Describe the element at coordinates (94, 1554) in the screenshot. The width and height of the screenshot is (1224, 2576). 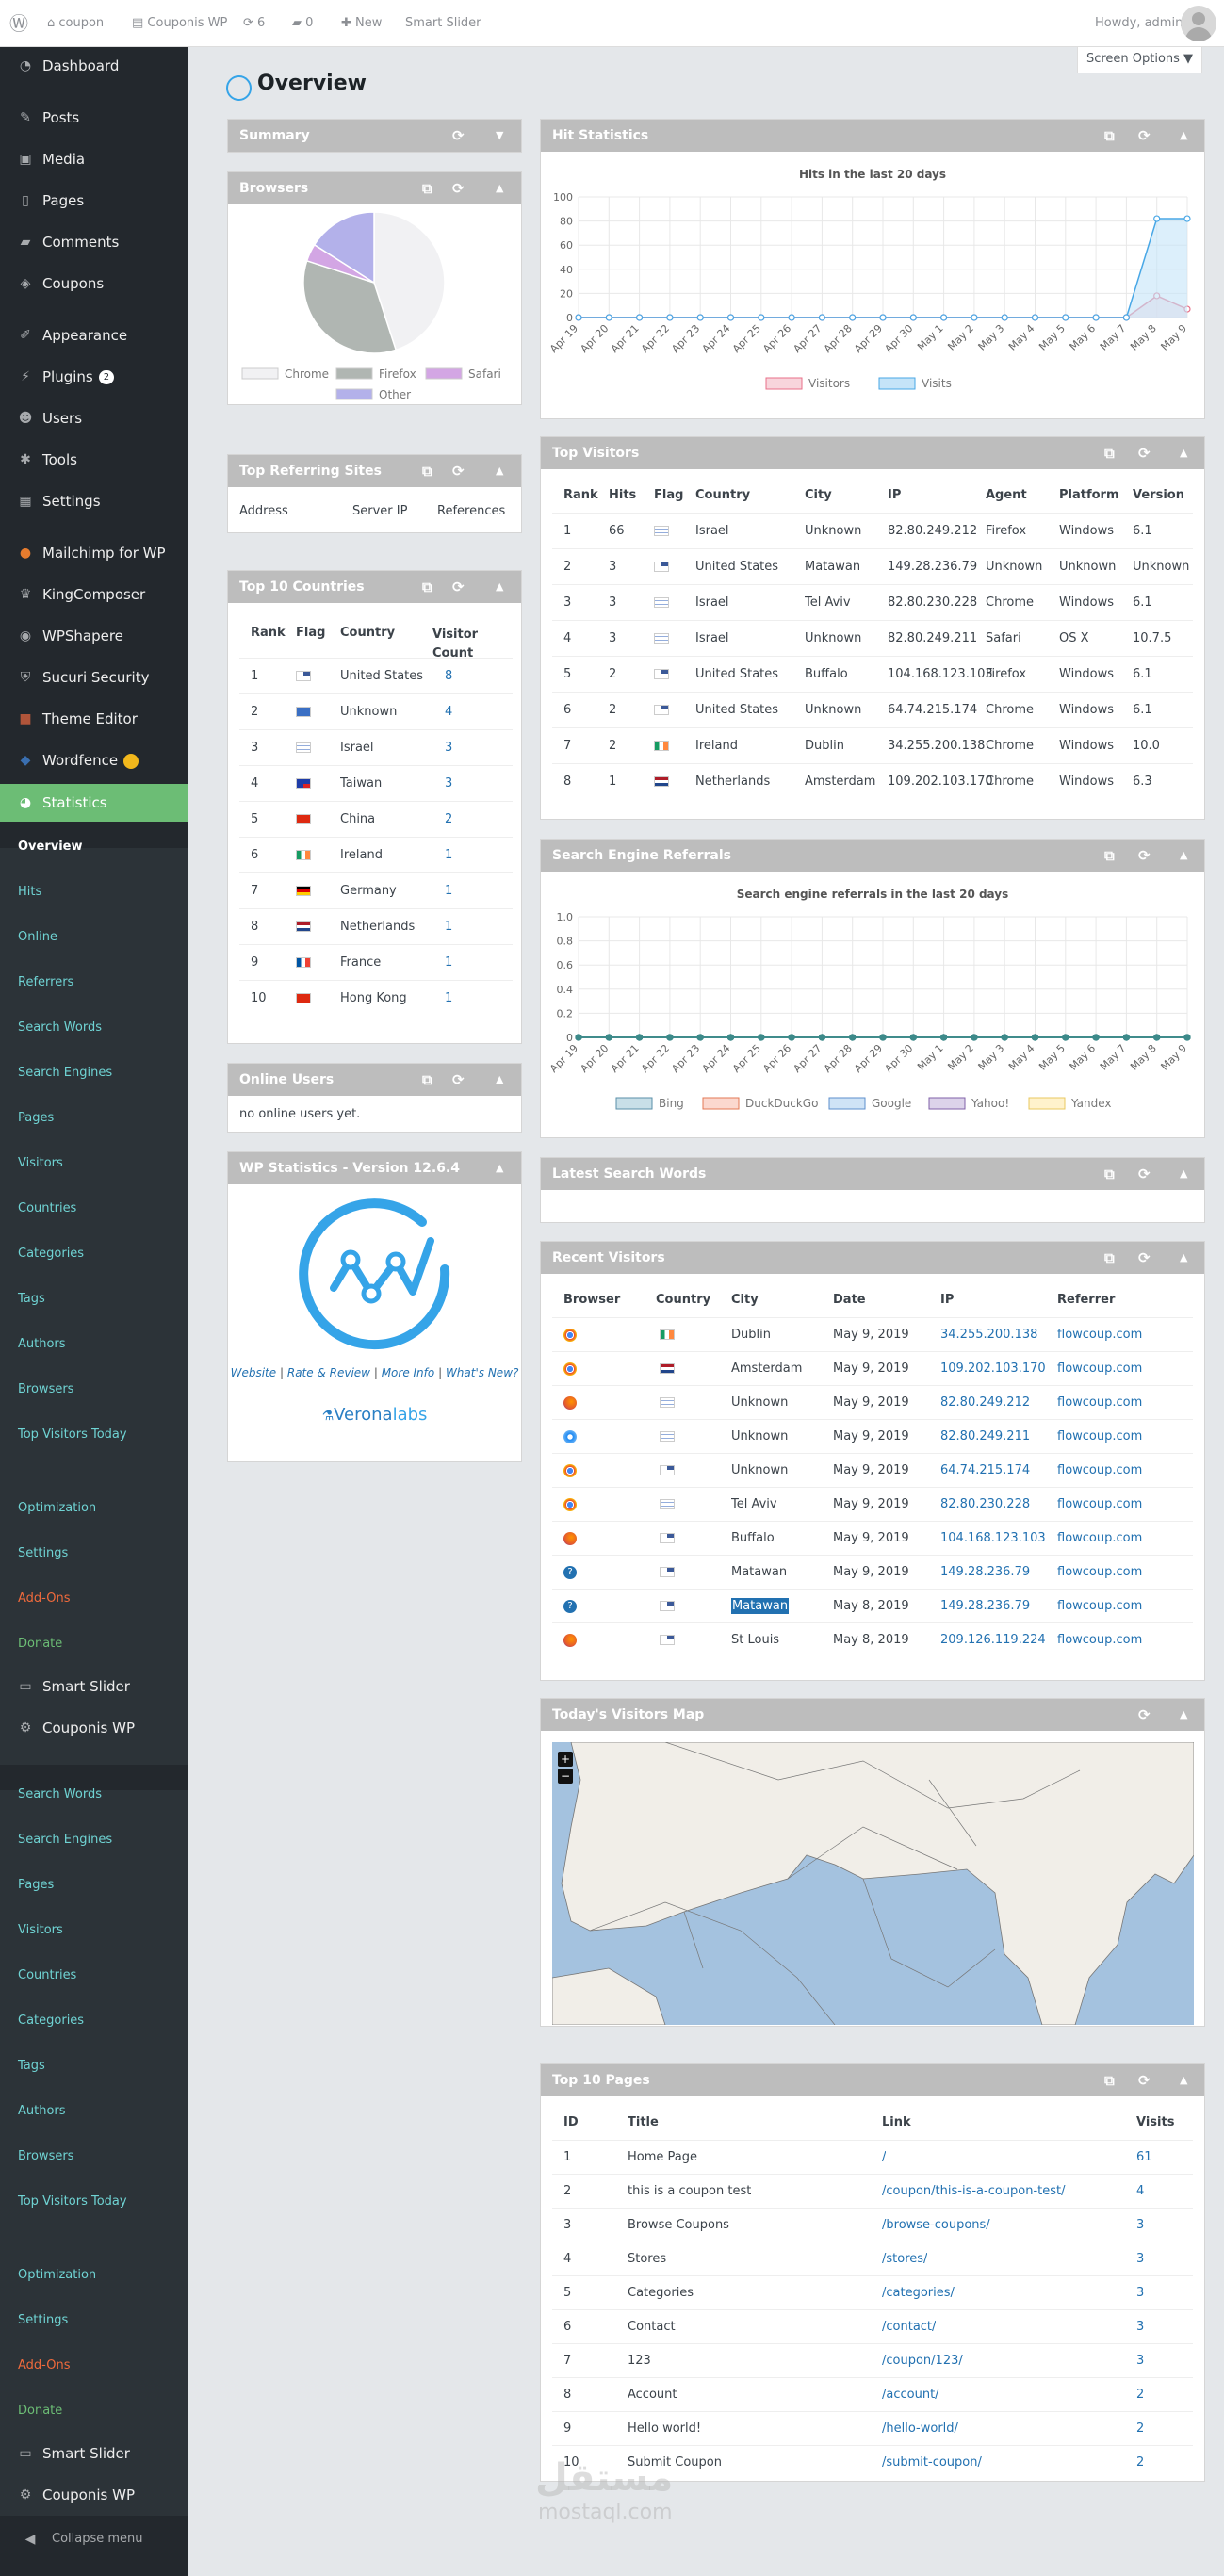
I see `submenu-settings: Settings` at that location.